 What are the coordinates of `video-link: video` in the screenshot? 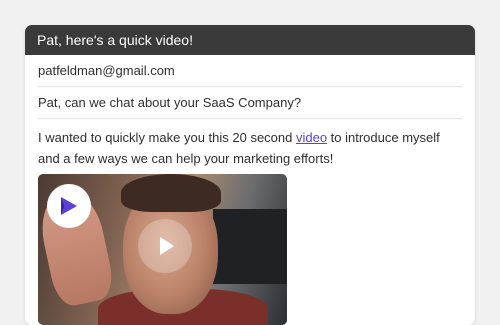 It's located at (311, 137).